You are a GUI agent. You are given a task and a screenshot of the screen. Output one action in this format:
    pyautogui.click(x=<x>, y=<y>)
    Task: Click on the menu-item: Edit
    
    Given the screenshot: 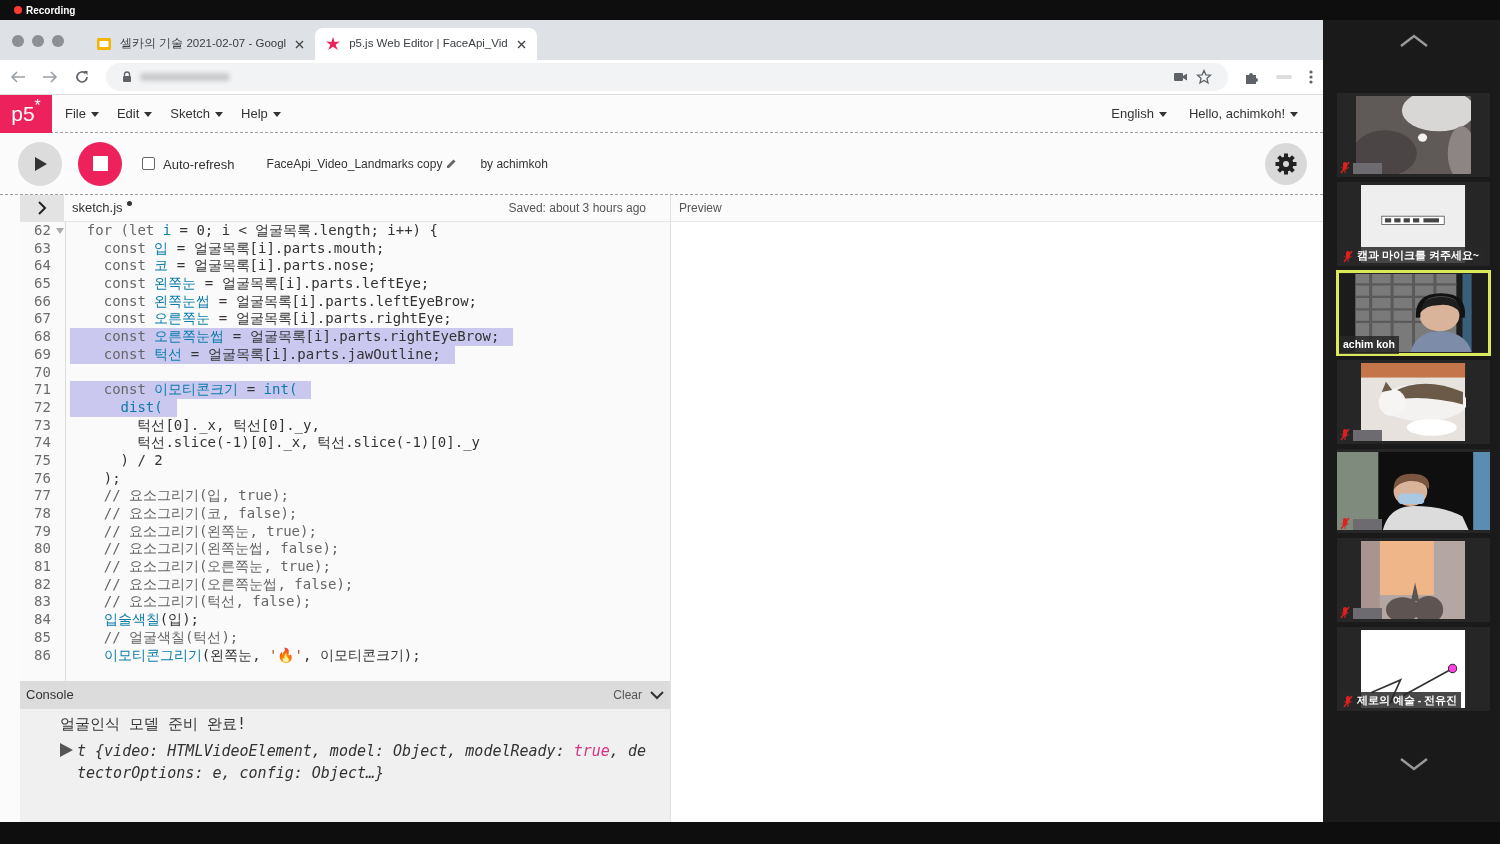 What is the action you would take?
    pyautogui.click(x=134, y=113)
    